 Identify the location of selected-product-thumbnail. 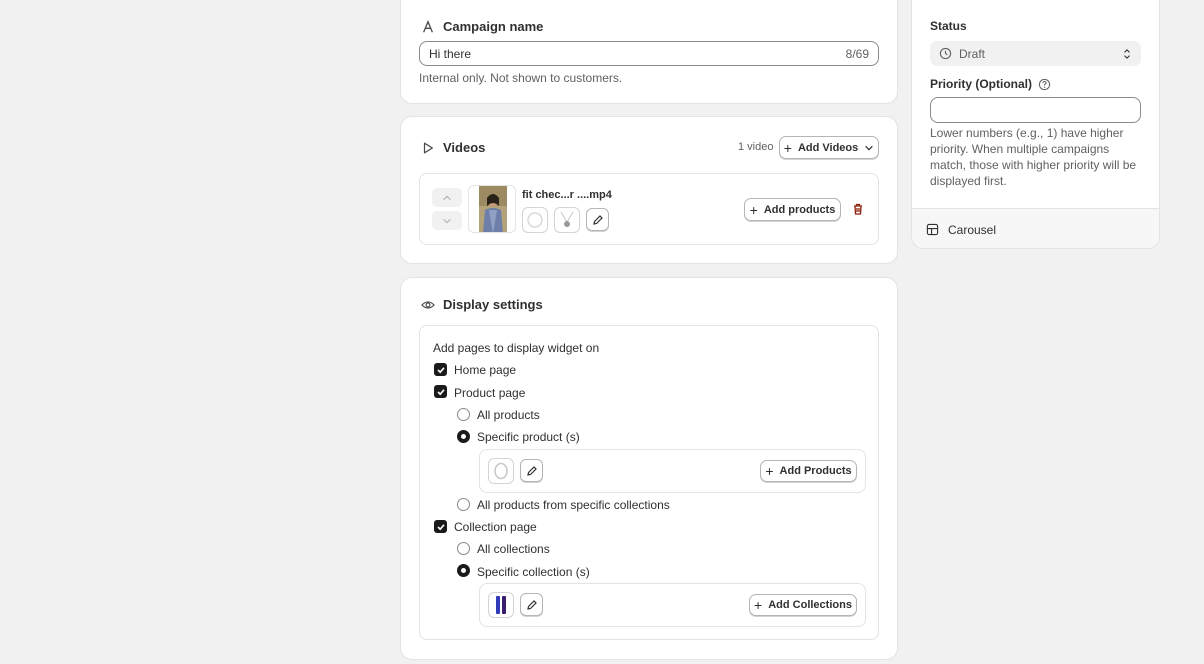
(501, 471).